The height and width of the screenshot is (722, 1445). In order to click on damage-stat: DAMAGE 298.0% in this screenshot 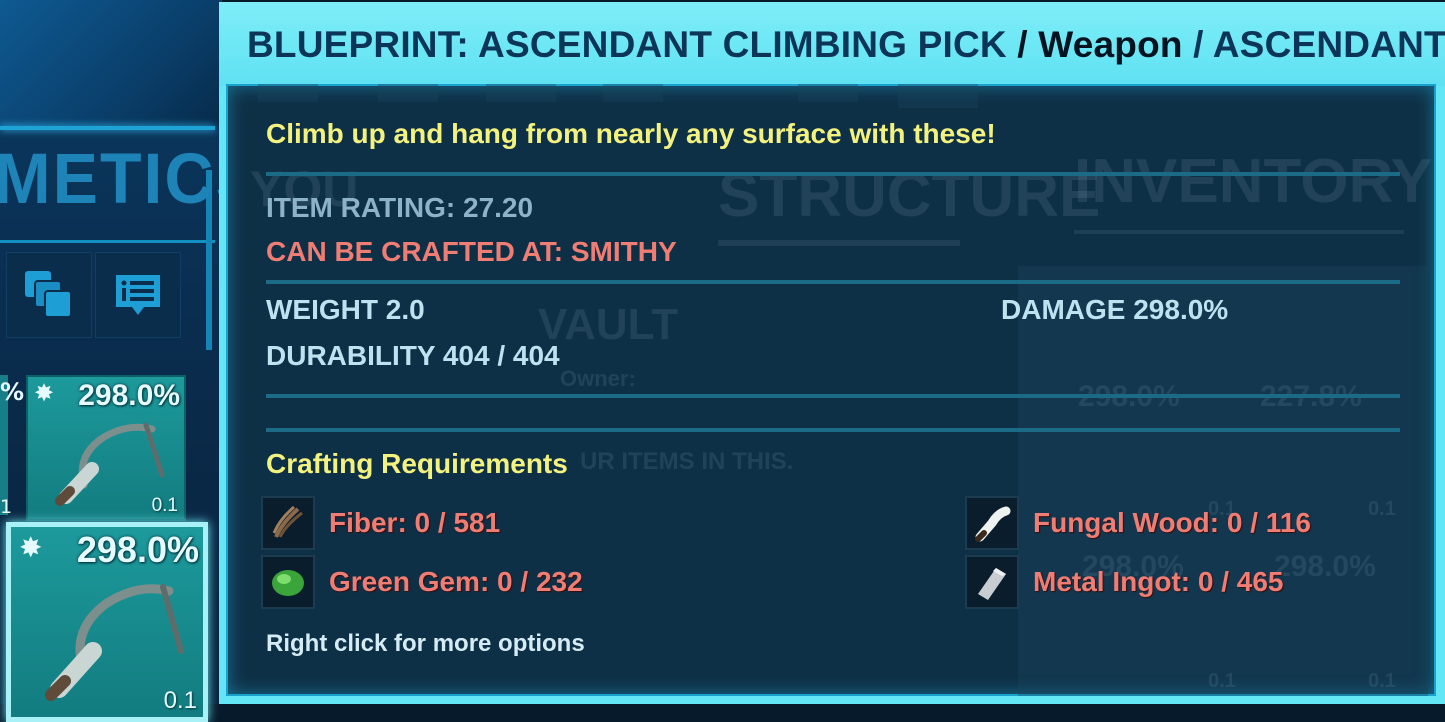, I will do `click(1115, 309)`.